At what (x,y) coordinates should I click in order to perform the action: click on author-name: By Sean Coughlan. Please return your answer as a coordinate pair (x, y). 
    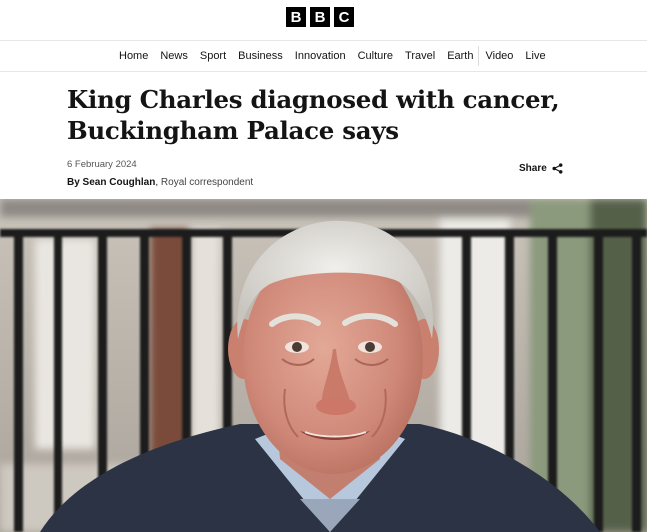
    Looking at the image, I should click on (111, 182).